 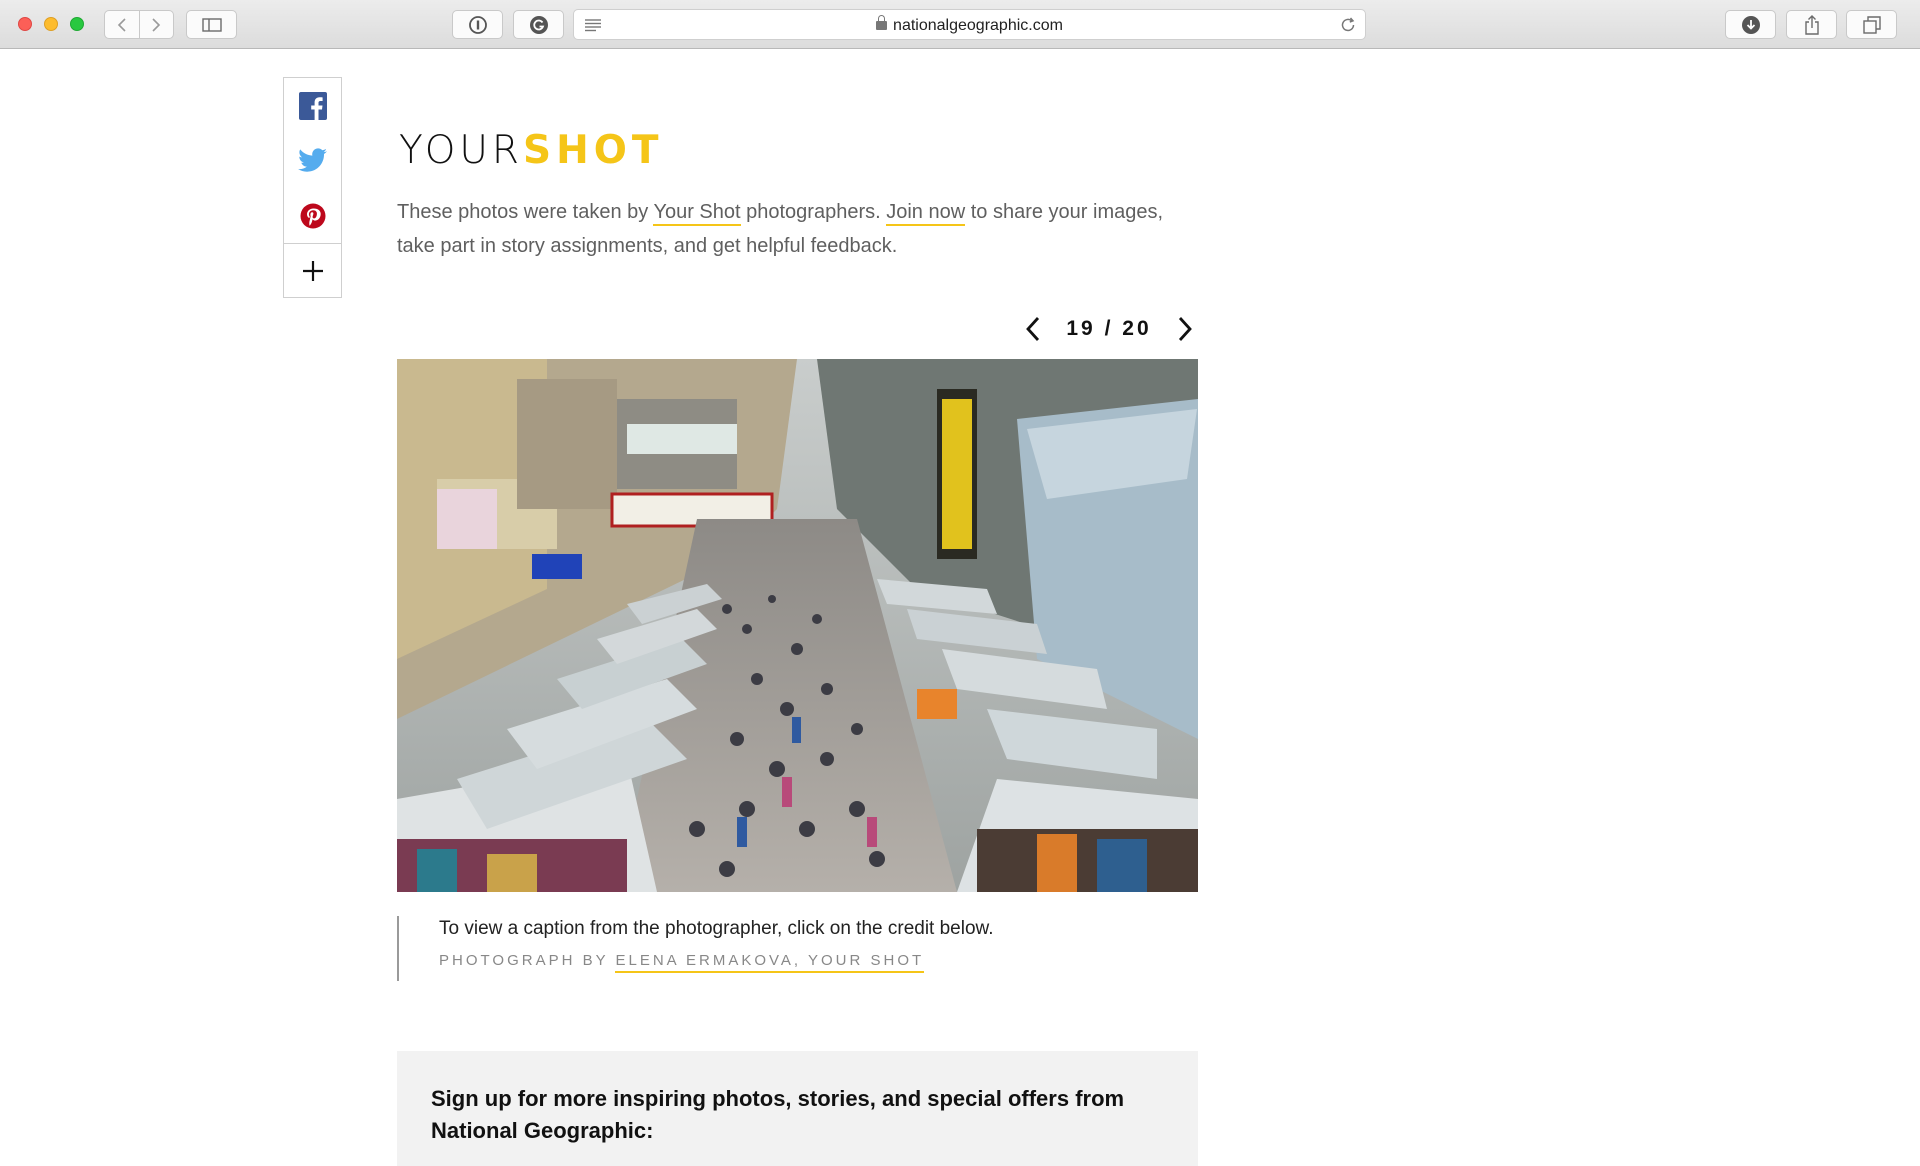 I want to click on info-circle-icon, so click(x=477, y=24).